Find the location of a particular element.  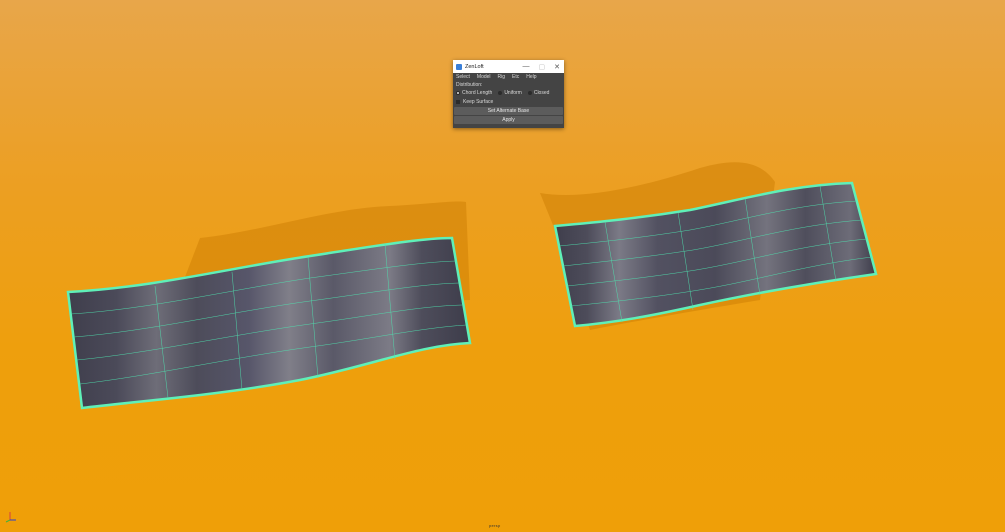

radio-chord-length-label: Chord Length is located at coordinates (477, 92).